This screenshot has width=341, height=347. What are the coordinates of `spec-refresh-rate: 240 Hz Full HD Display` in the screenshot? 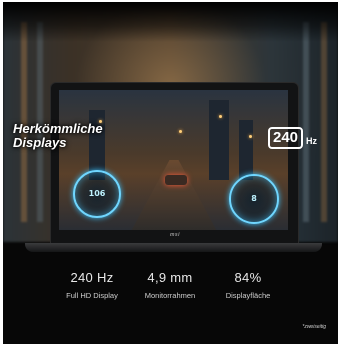 It's located at (92, 285).